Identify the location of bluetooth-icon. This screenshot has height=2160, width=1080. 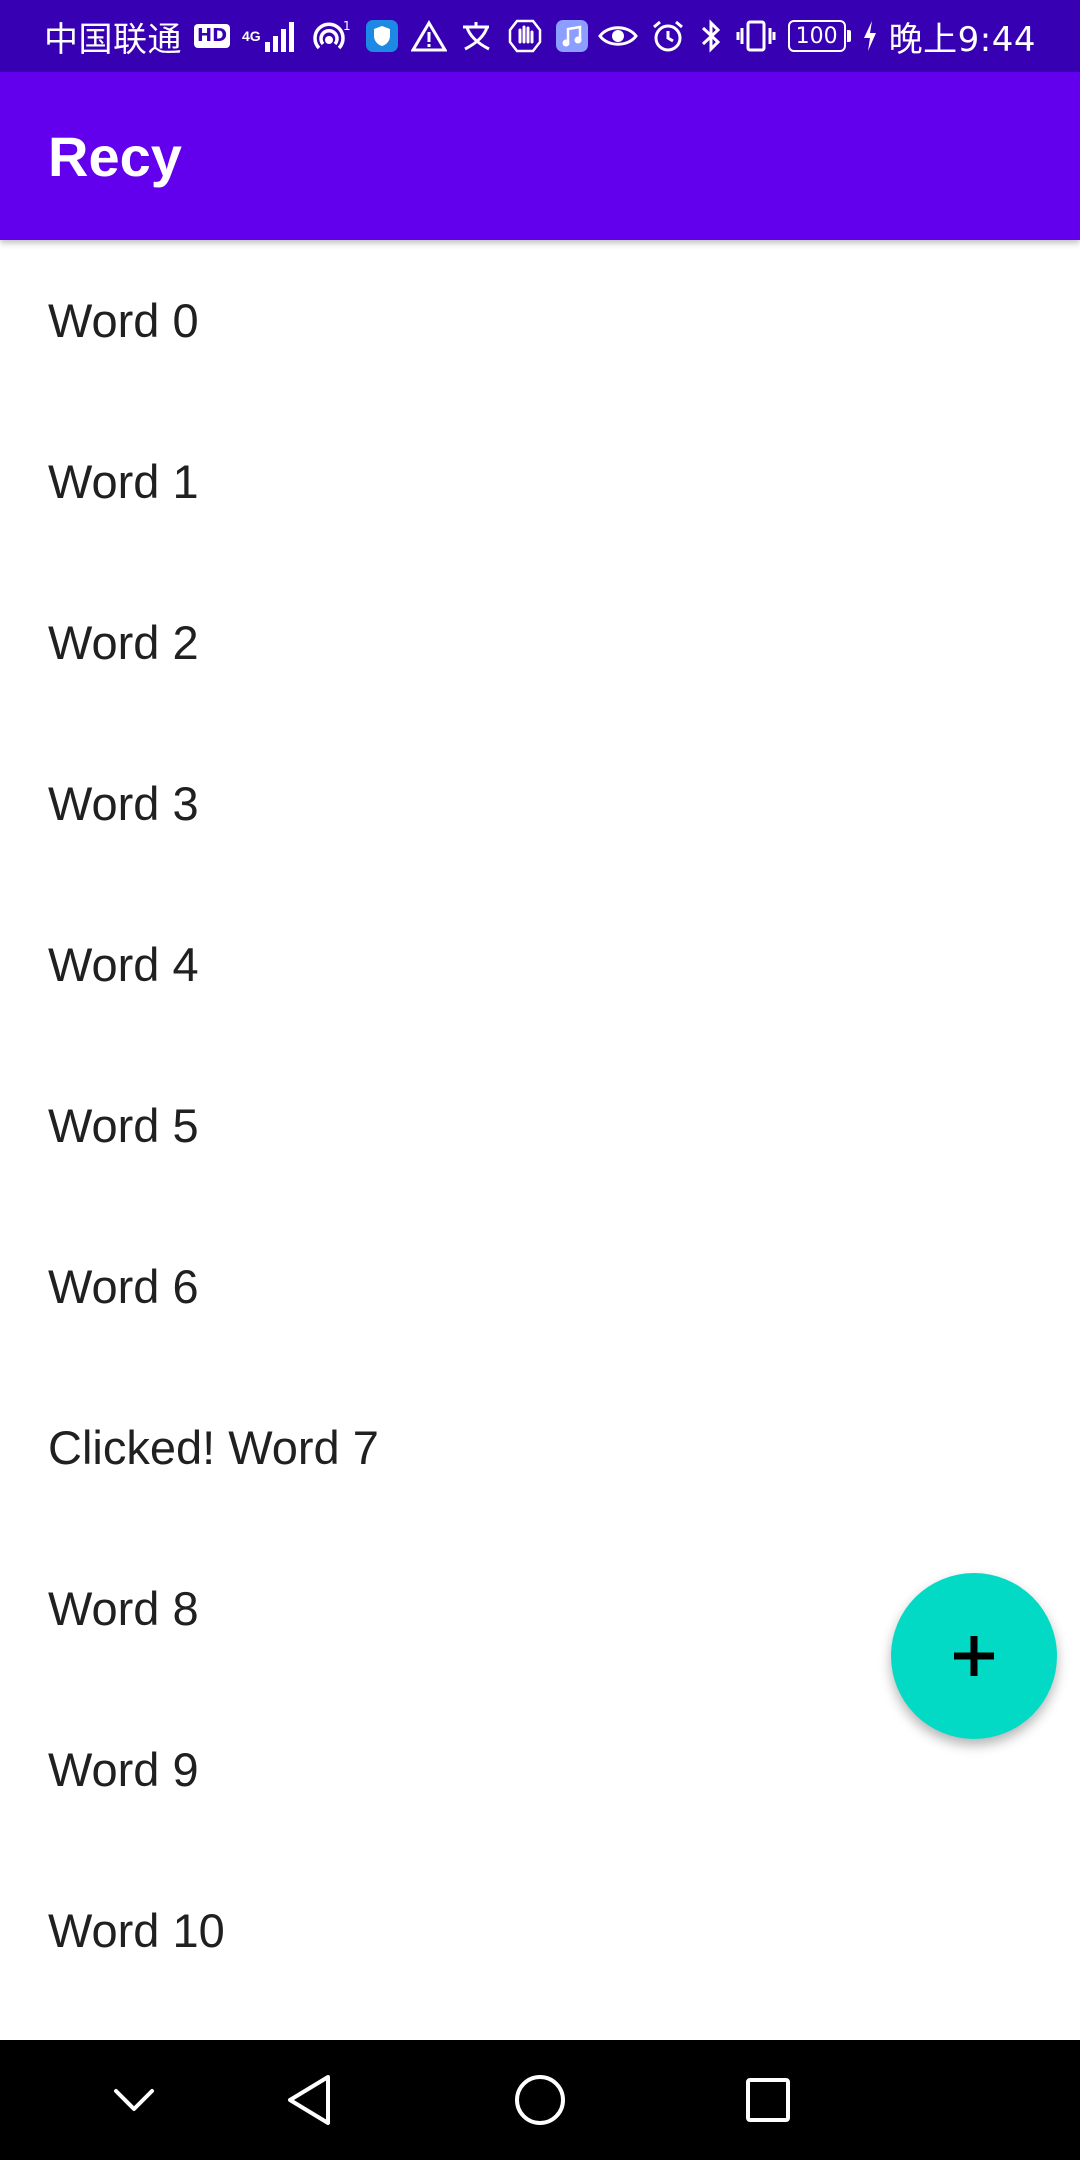
(711, 36).